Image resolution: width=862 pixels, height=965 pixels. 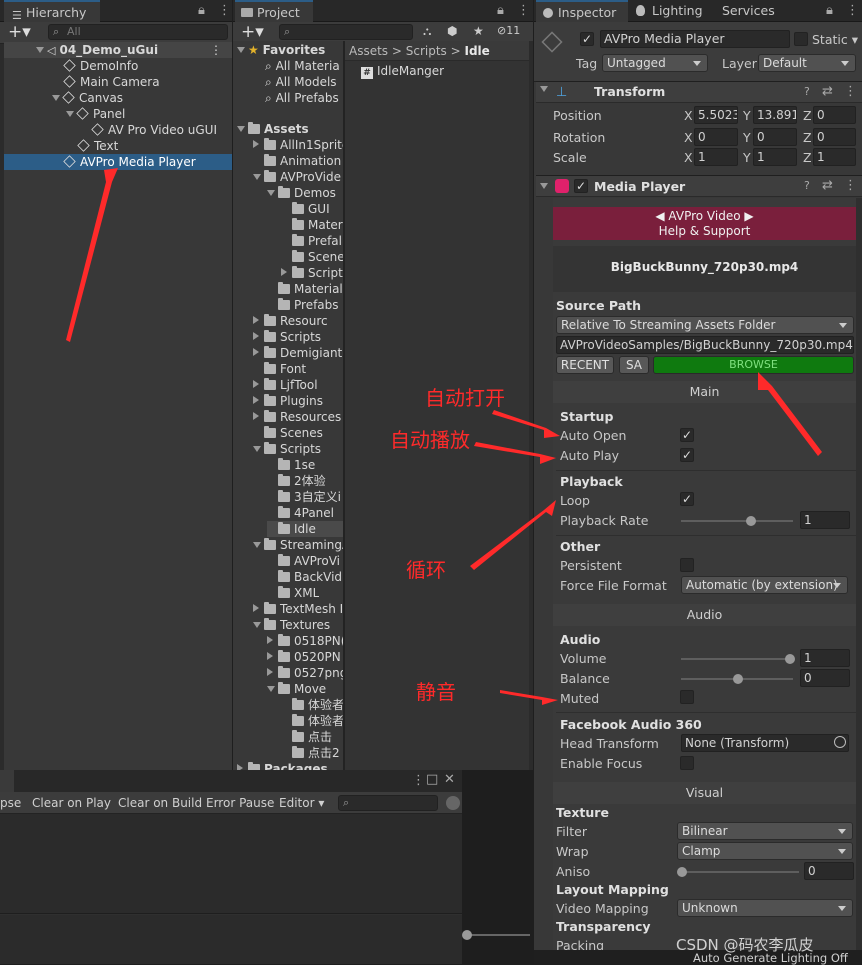 What do you see at coordinates (825, 520) in the screenshot?
I see `playback-rate-field: 1` at bounding box center [825, 520].